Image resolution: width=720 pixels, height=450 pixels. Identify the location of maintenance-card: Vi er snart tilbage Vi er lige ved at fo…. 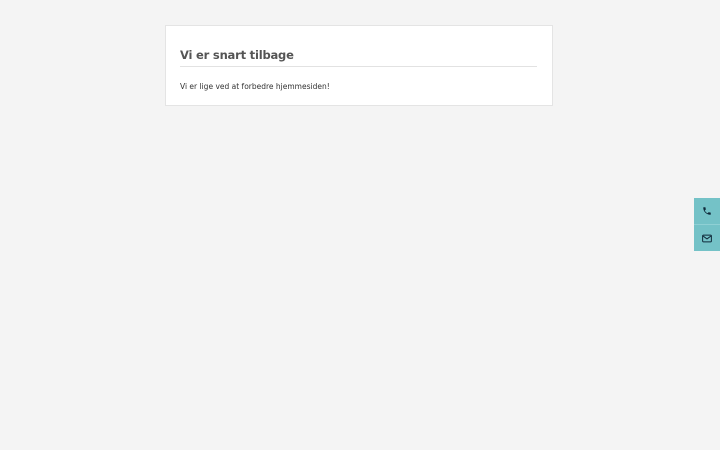
(359, 65).